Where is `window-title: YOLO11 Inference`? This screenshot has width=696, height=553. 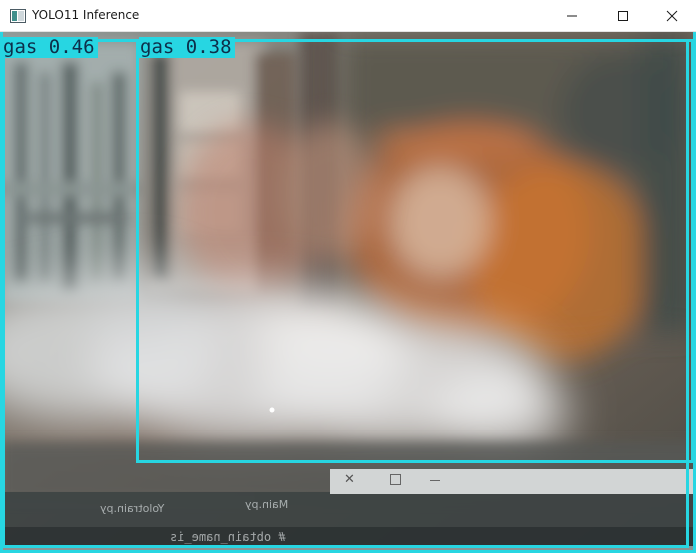
window-title: YOLO11 Inference is located at coordinates (86, 15).